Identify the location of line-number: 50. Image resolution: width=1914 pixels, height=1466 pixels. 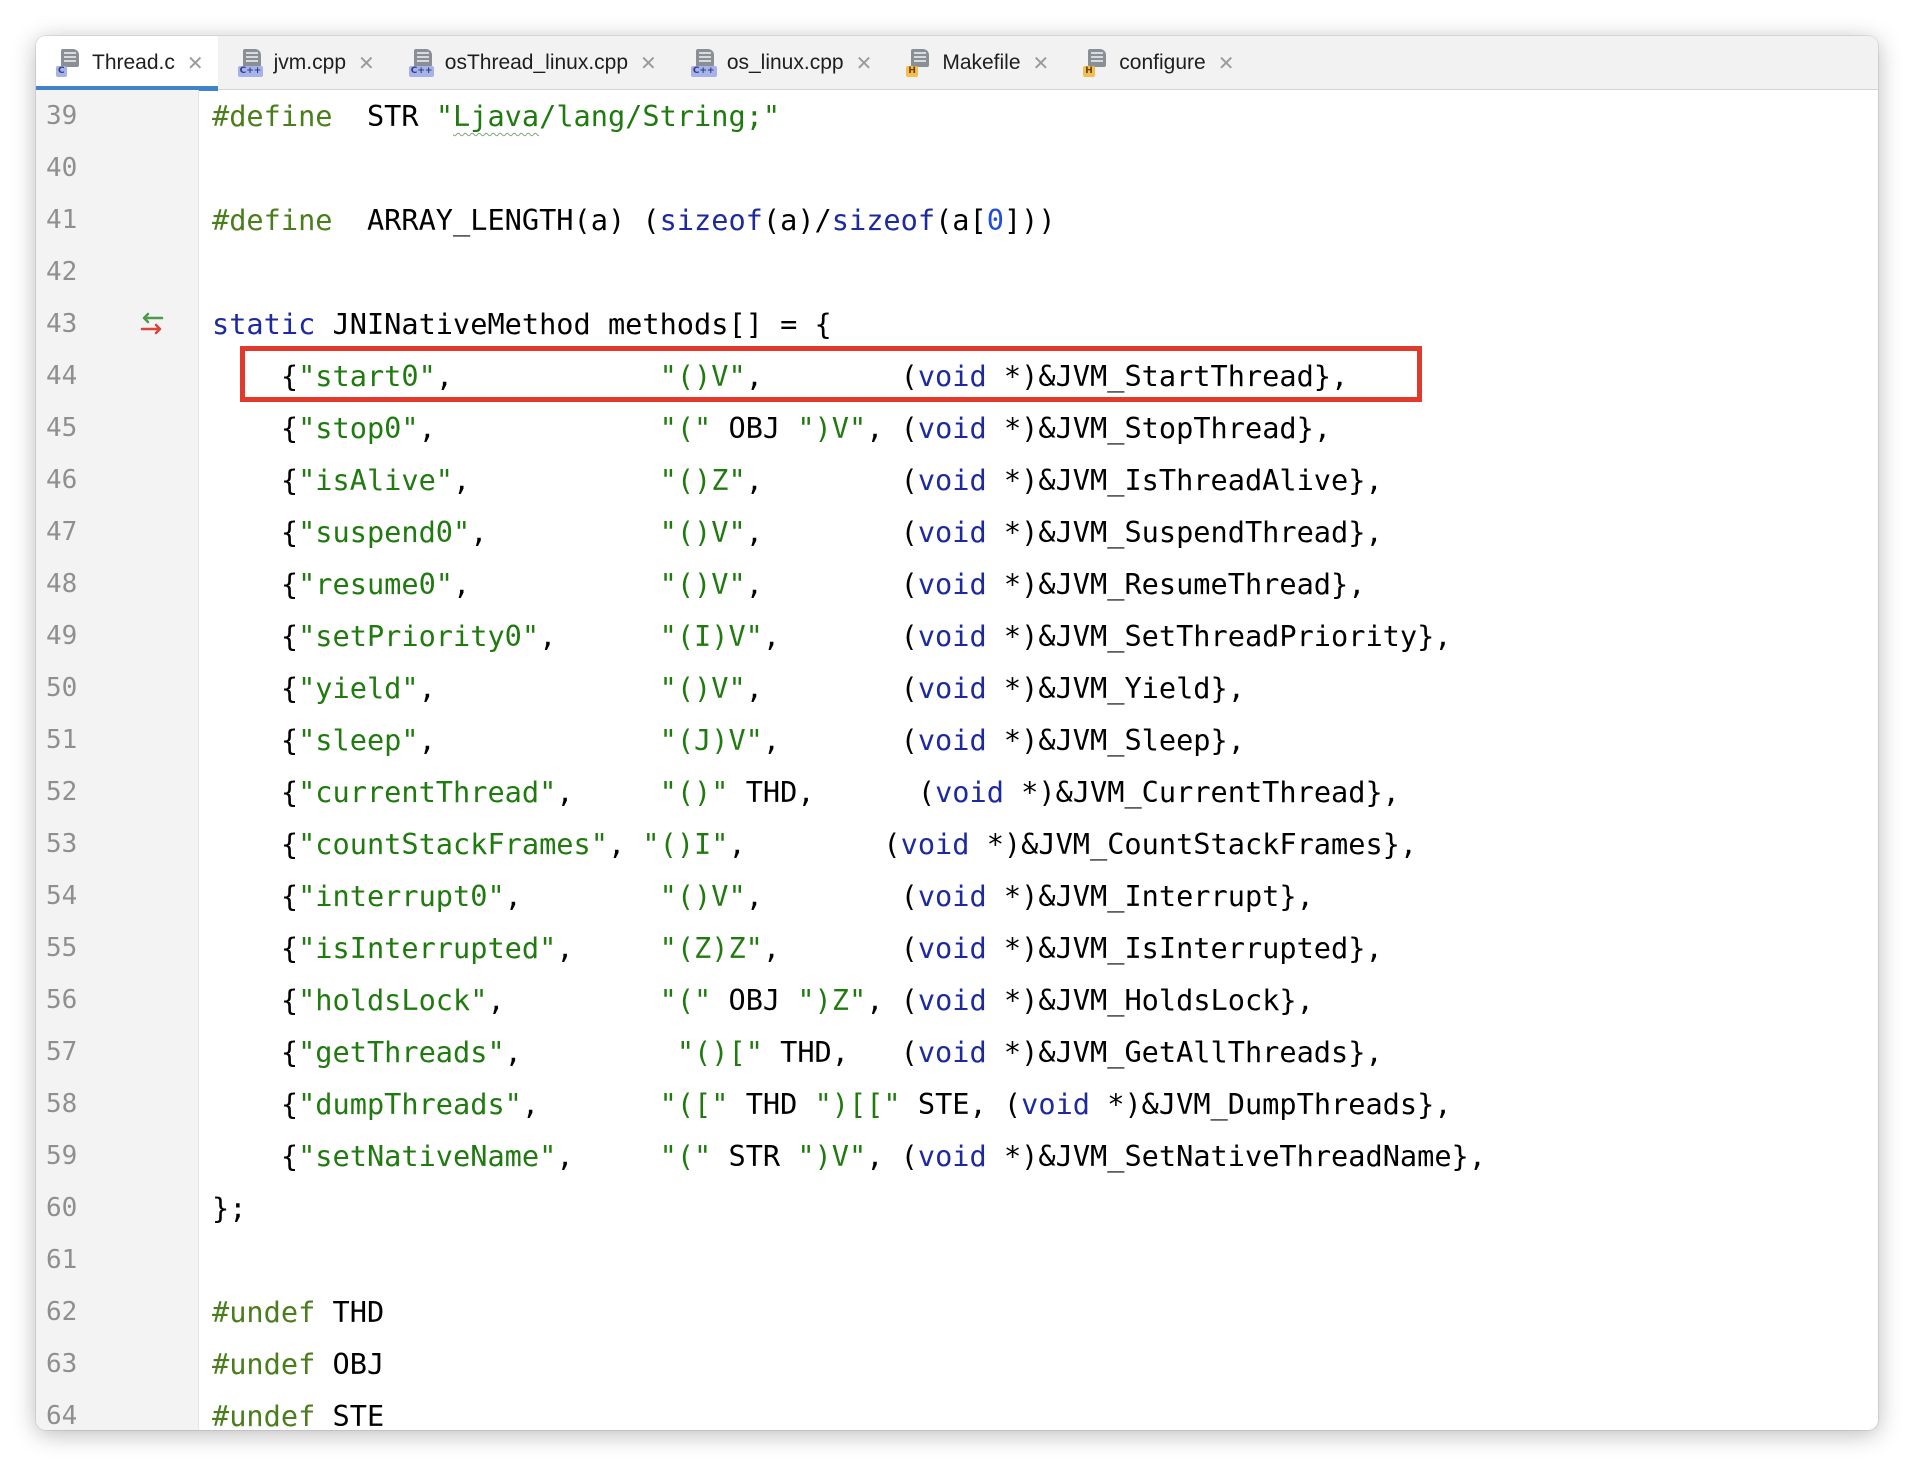
(76, 688).